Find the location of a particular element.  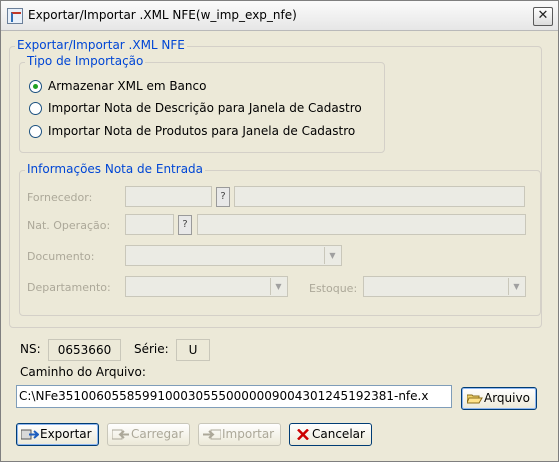

radio-selected-indicator is located at coordinates (35, 86).